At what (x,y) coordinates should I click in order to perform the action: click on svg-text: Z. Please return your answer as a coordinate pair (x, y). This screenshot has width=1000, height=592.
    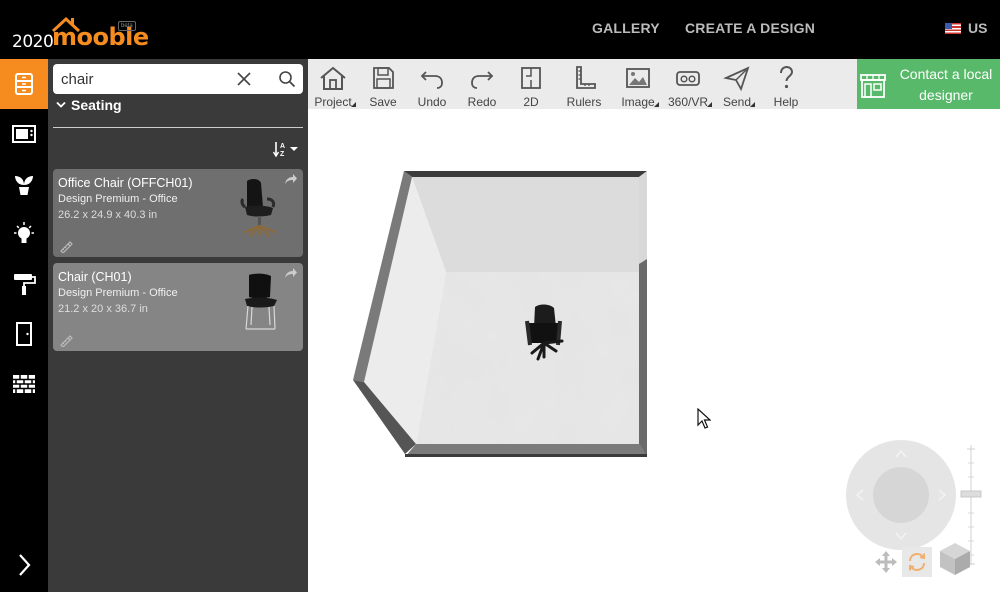
    Looking at the image, I should click on (282, 154).